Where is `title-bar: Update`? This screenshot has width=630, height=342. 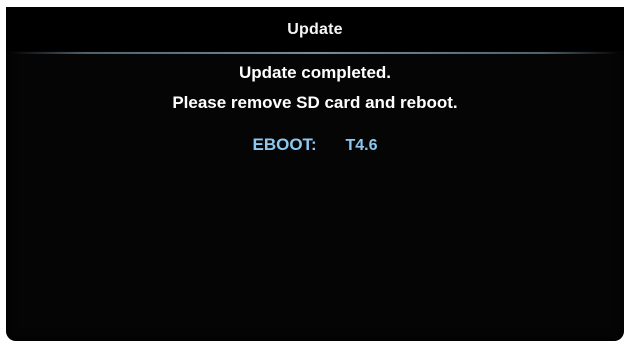
title-bar: Update is located at coordinates (315, 29).